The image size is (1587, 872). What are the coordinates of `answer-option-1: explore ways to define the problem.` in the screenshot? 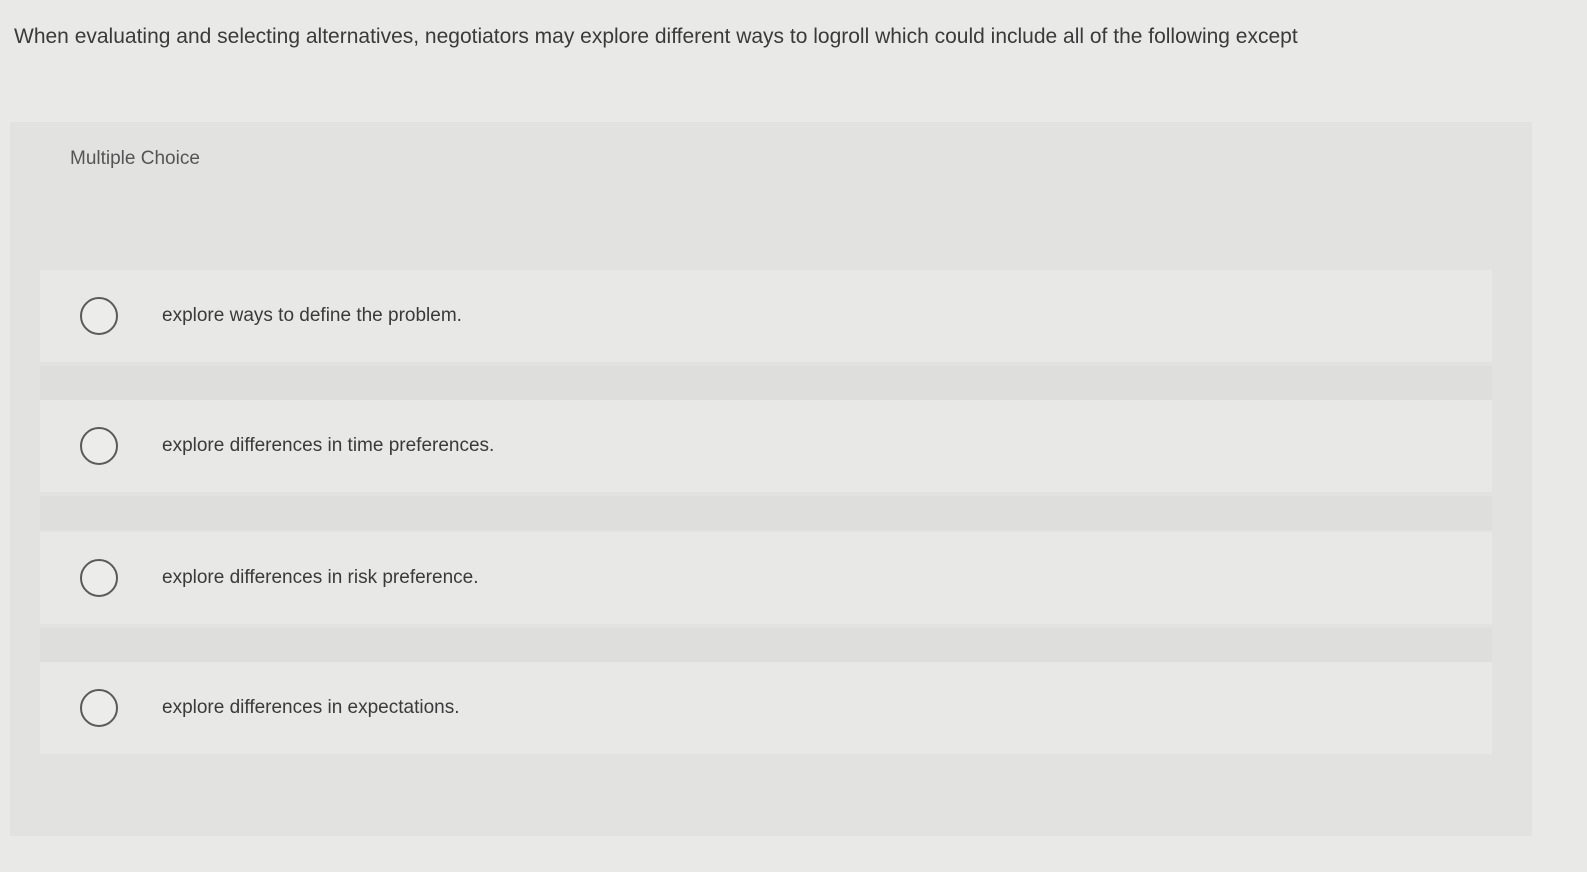 It's located at (766, 316).